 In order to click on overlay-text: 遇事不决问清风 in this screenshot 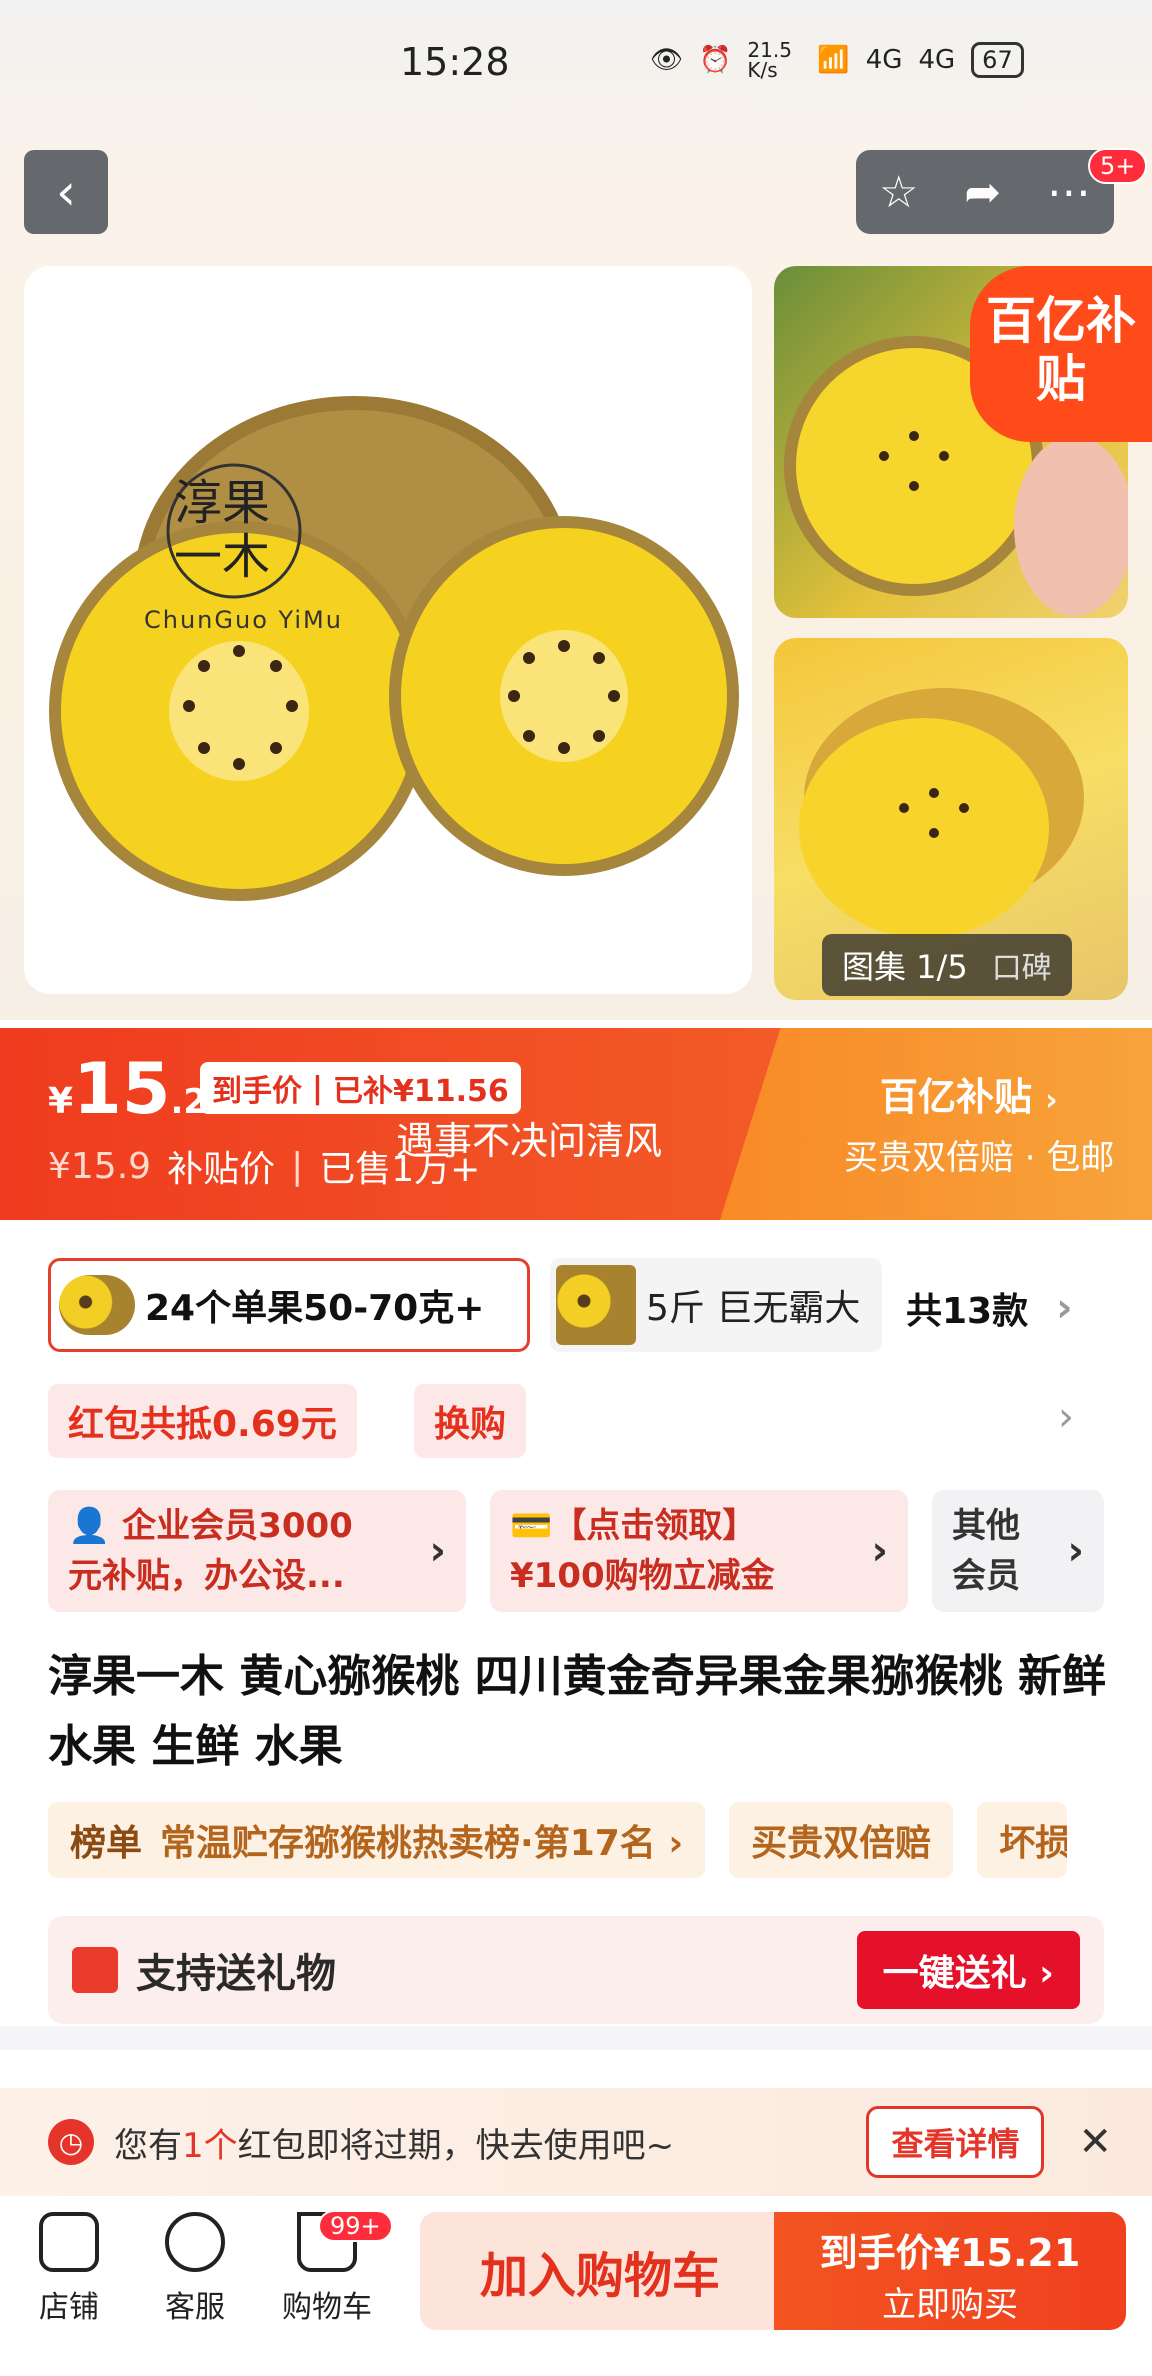, I will do `click(529, 1141)`.